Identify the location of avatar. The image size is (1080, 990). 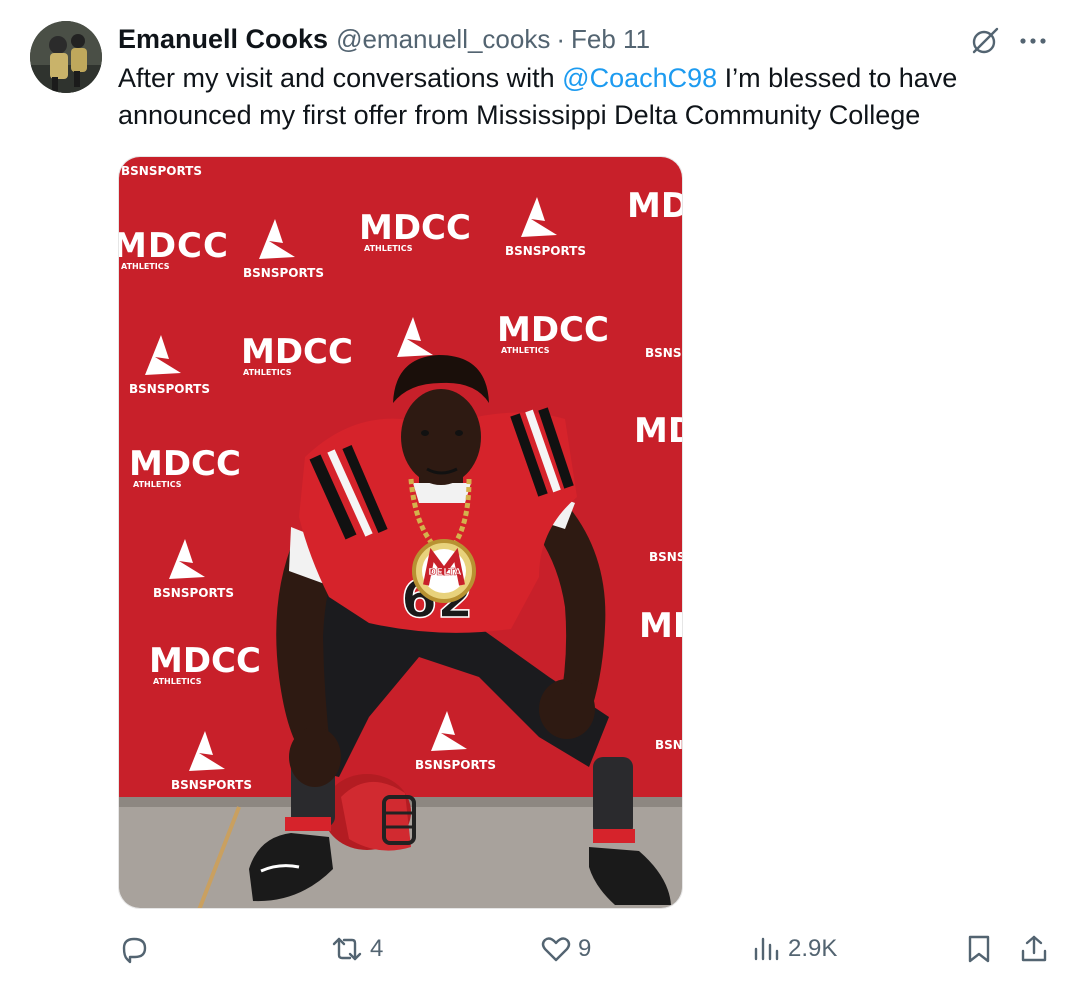
(66, 57).